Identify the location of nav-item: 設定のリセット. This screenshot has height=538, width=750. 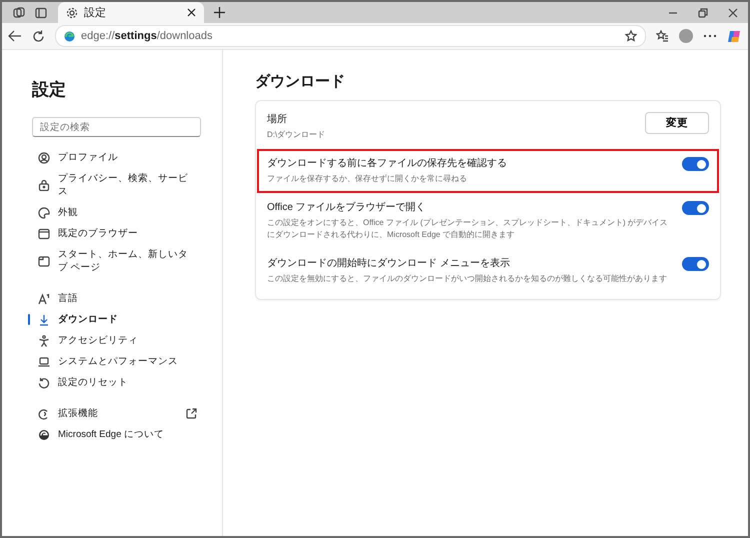
(114, 382).